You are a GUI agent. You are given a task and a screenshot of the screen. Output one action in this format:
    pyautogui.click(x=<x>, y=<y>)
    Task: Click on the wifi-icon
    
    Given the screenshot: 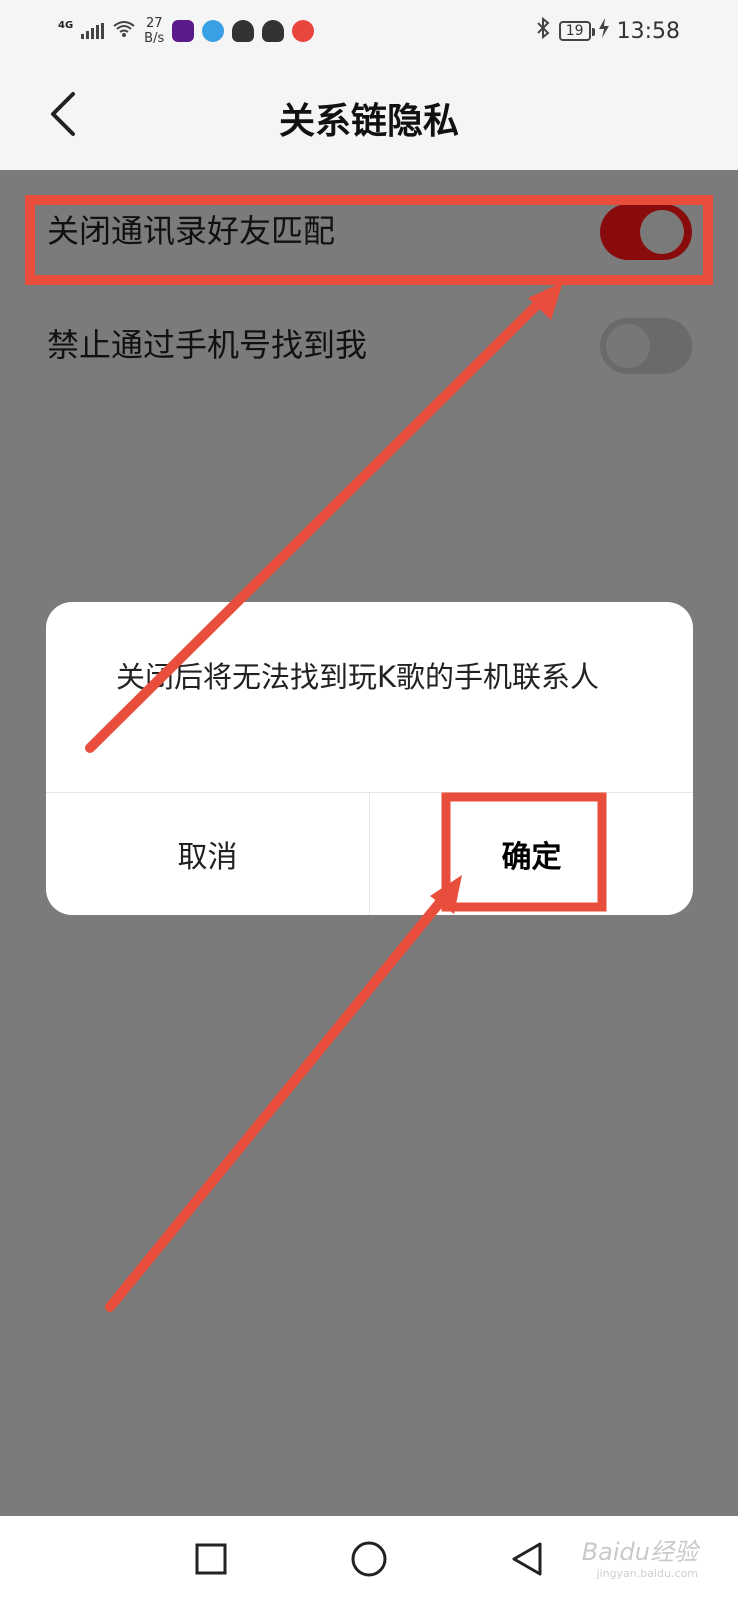 What is the action you would take?
    pyautogui.click(x=124, y=31)
    